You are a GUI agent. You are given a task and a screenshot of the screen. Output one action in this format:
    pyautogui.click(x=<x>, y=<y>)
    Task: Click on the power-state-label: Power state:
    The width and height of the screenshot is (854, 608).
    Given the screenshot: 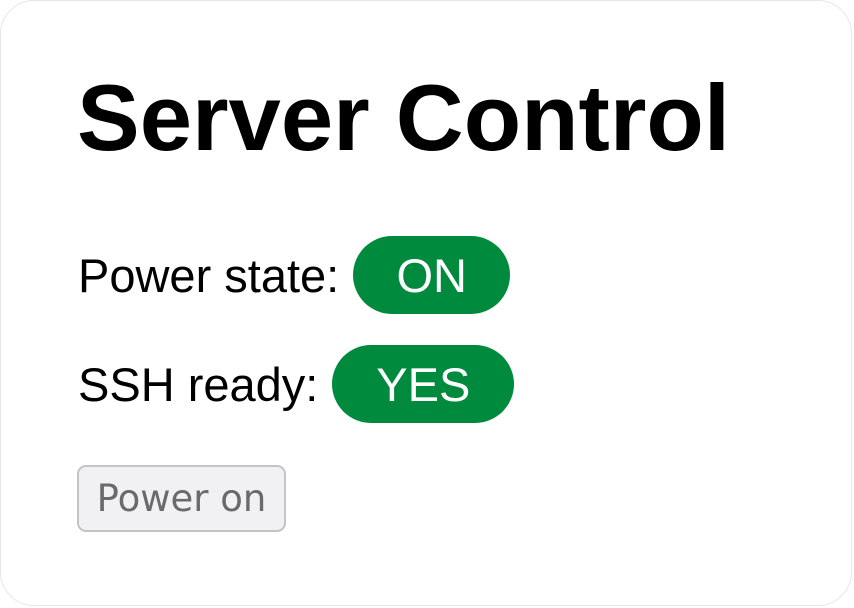 What is the action you would take?
    pyautogui.click(x=209, y=275)
    